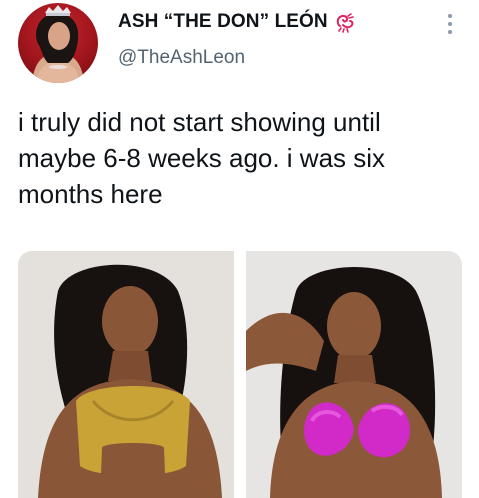  Describe the element at coordinates (223, 22) in the screenshot. I see `author-display-name: ASH “THE DON” LEÓN` at that location.